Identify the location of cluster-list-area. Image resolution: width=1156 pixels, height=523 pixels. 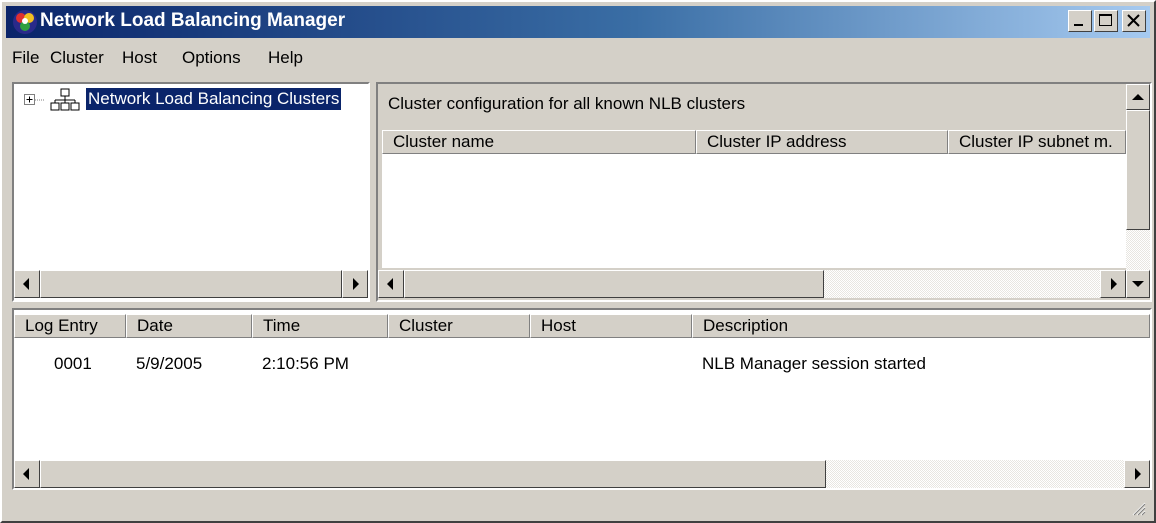
(754, 211).